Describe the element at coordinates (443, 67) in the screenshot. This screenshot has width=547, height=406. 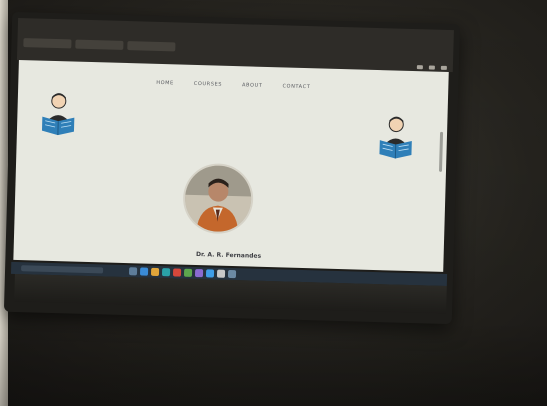
I see `close-icon` at that location.